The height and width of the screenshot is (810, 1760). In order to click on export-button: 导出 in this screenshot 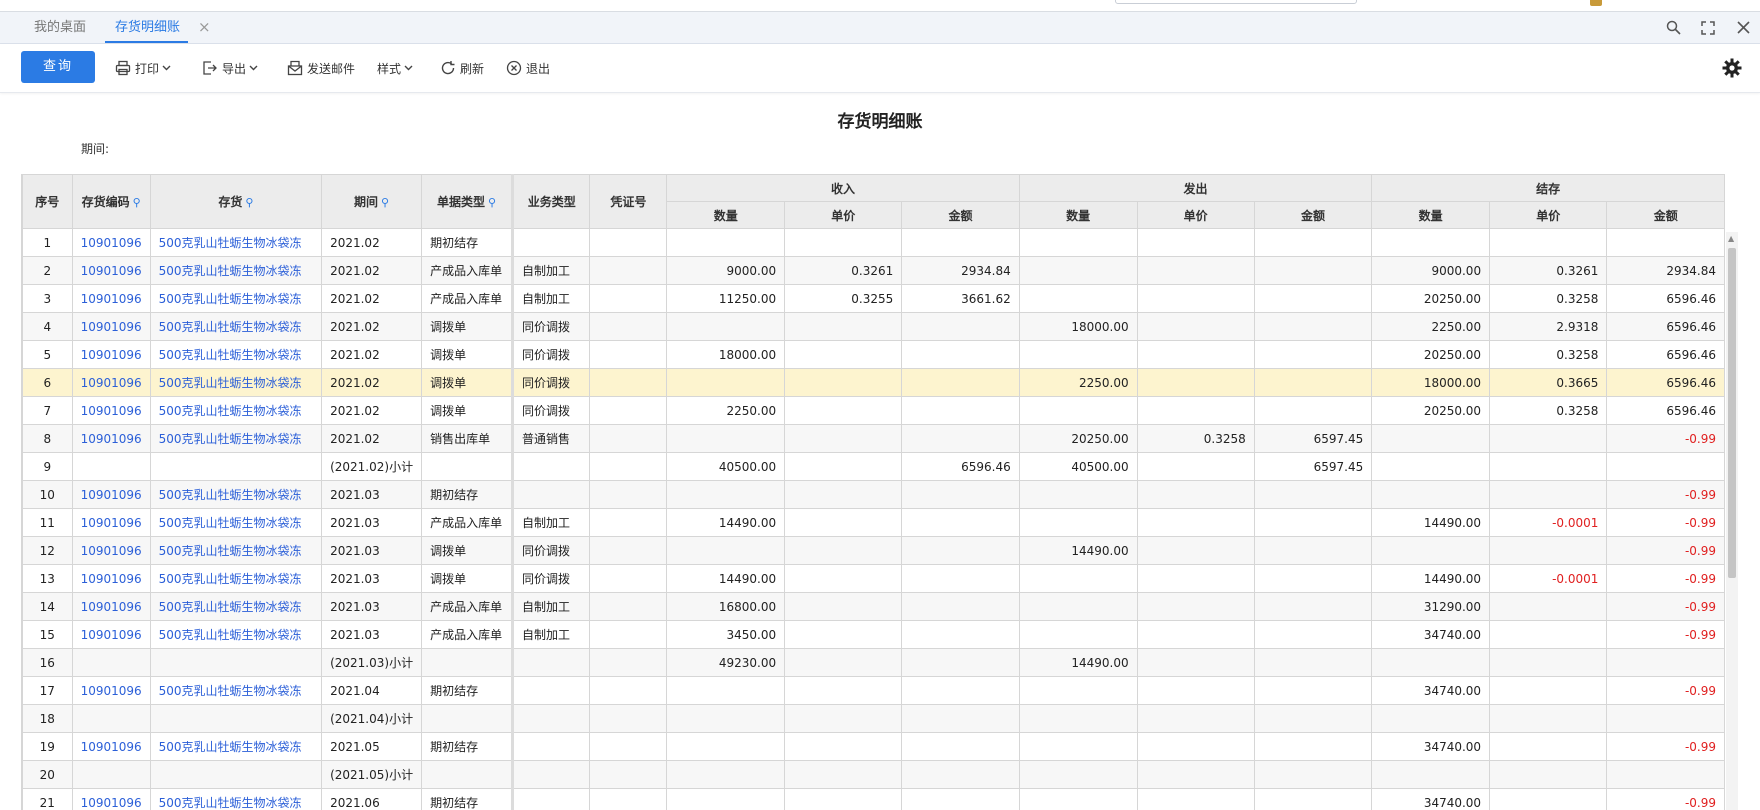, I will do `click(232, 68)`.